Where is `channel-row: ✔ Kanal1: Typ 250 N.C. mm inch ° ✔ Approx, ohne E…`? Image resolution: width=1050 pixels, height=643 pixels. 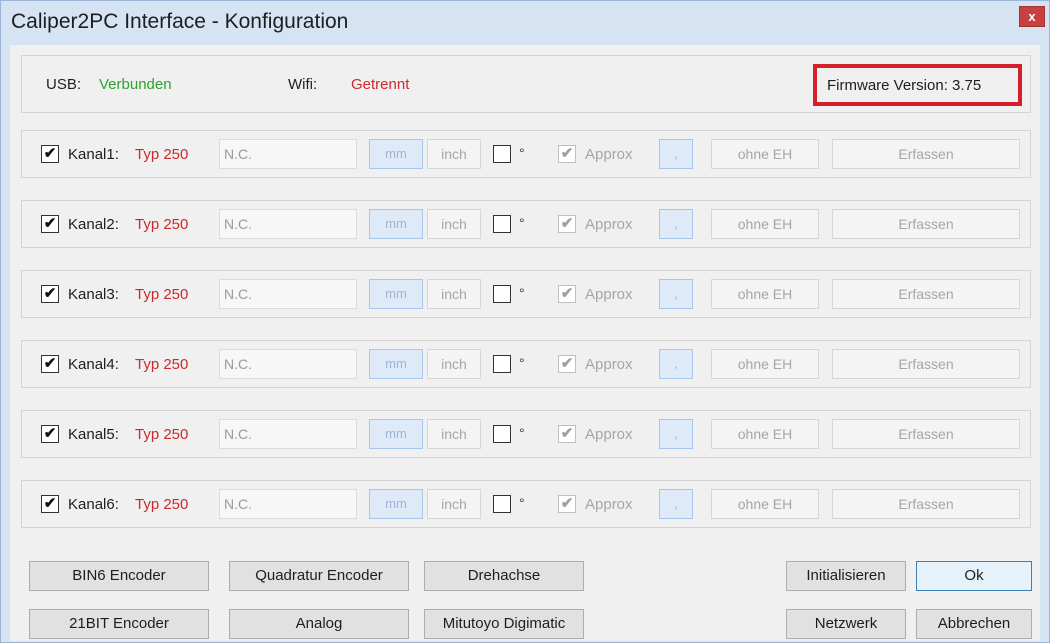
channel-row: ✔ Kanal1: Typ 250 N.C. mm inch ° ✔ Approx, ohne E… is located at coordinates (526, 154).